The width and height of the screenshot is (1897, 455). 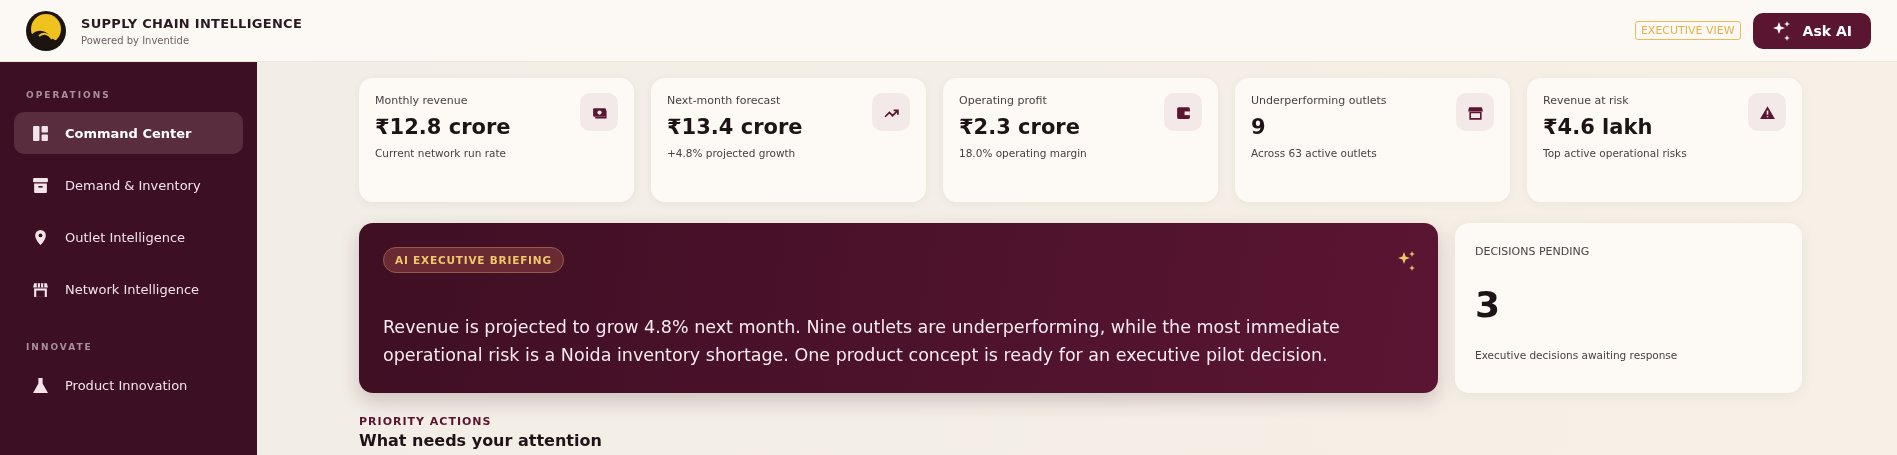 What do you see at coordinates (192, 23) in the screenshot?
I see `app-title: SUPPLY CHAIN INTELLIGENCE` at bounding box center [192, 23].